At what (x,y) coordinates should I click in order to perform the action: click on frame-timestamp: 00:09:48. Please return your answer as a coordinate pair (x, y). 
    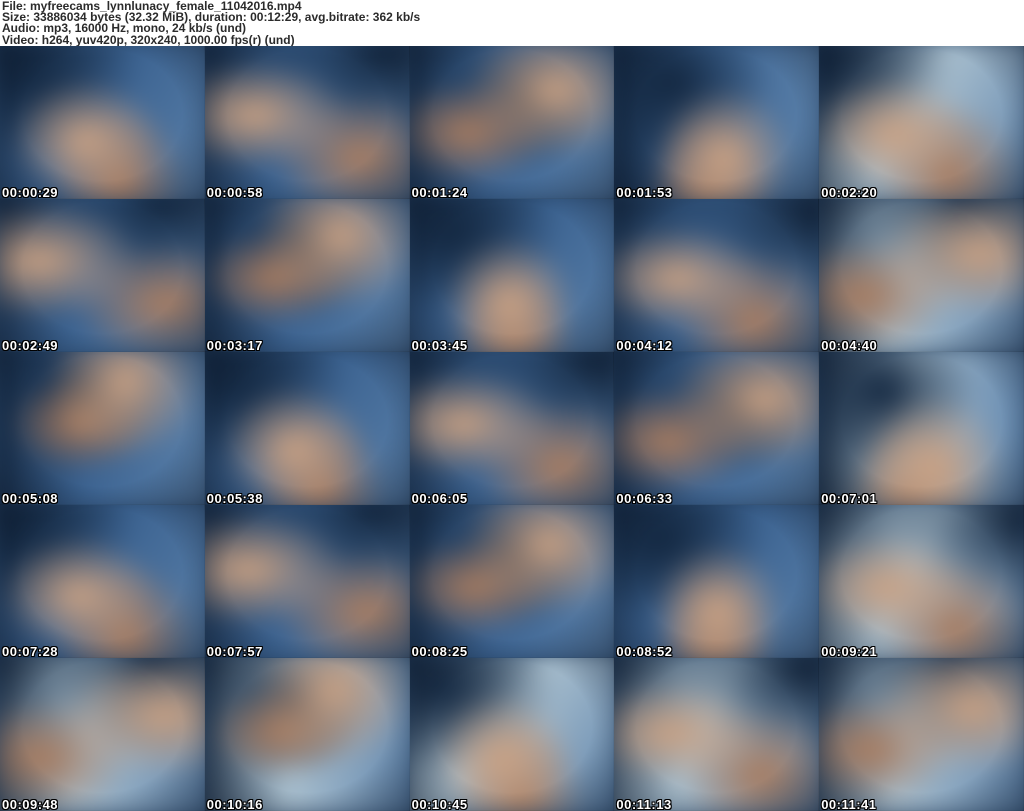
    Looking at the image, I should click on (30, 804).